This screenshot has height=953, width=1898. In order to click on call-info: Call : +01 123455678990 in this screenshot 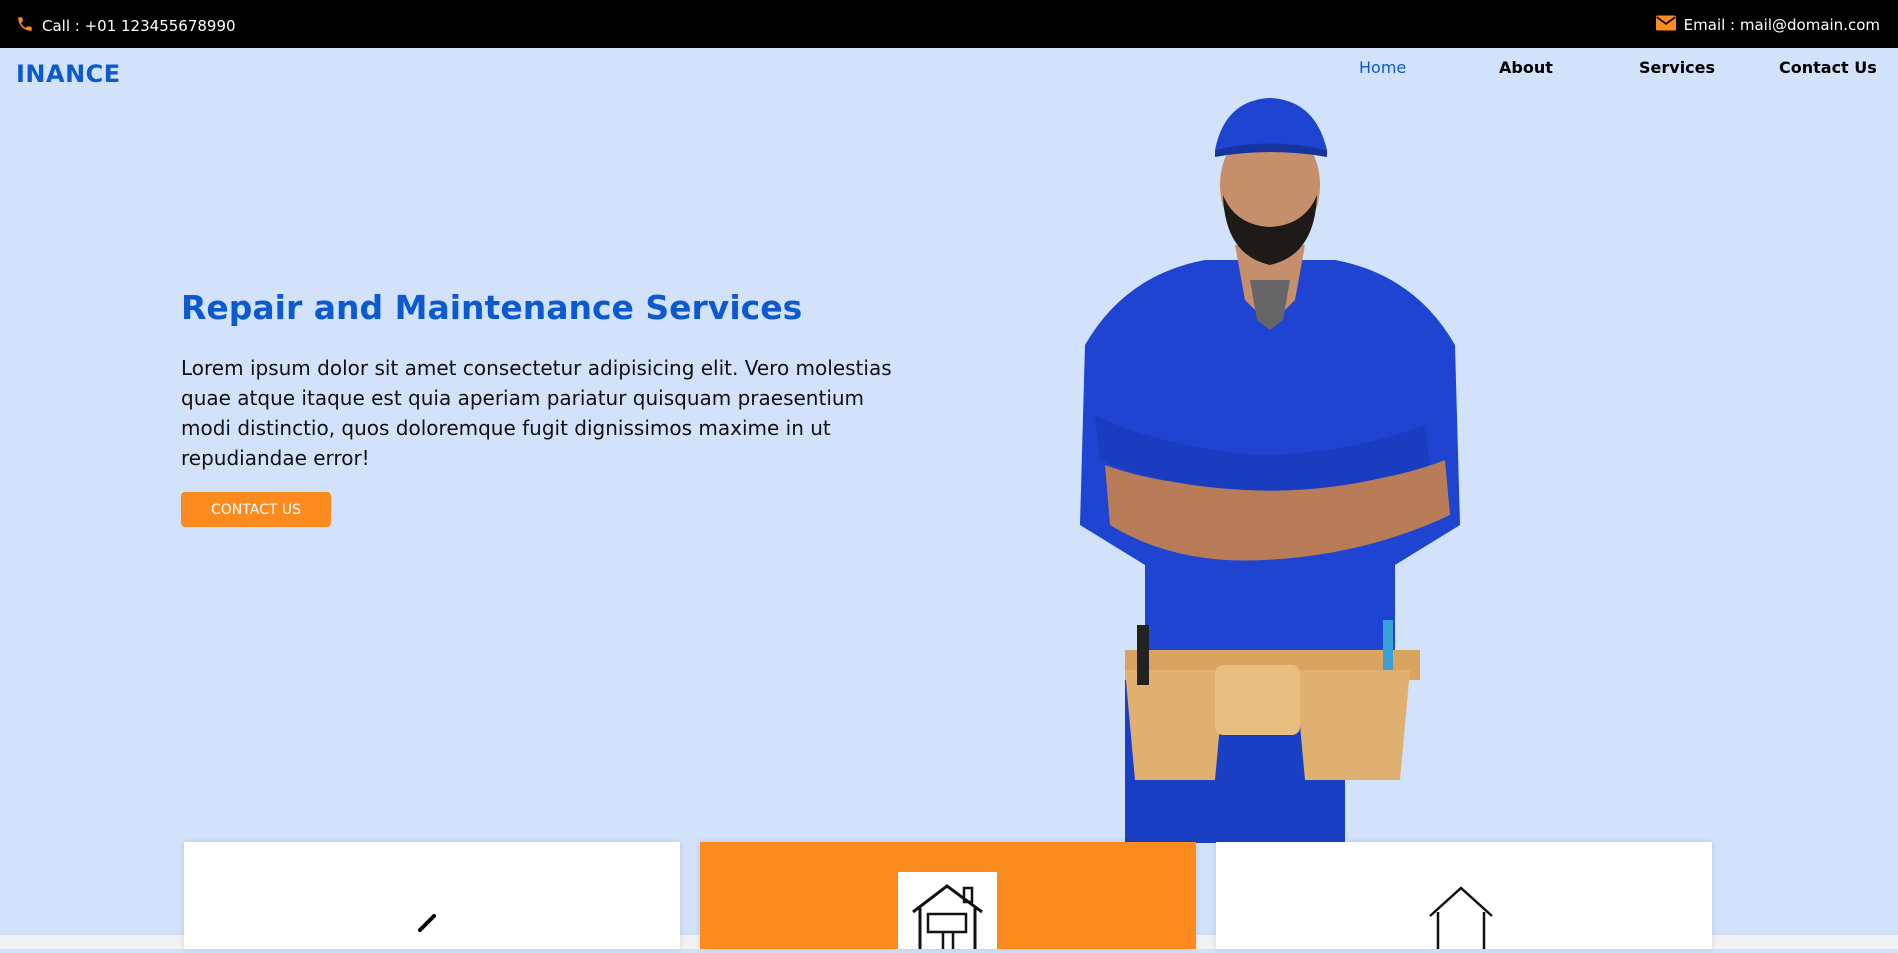, I will do `click(126, 26)`.